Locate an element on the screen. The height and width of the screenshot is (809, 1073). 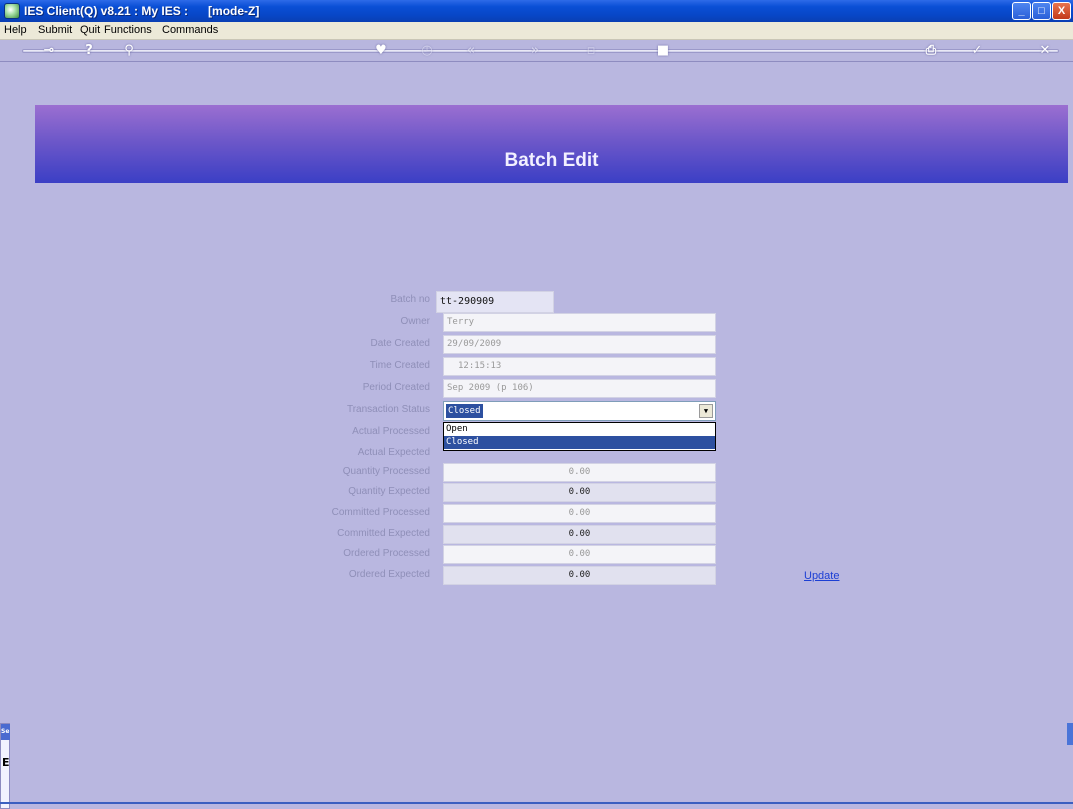
owner-field: Terry is located at coordinates (579, 322).